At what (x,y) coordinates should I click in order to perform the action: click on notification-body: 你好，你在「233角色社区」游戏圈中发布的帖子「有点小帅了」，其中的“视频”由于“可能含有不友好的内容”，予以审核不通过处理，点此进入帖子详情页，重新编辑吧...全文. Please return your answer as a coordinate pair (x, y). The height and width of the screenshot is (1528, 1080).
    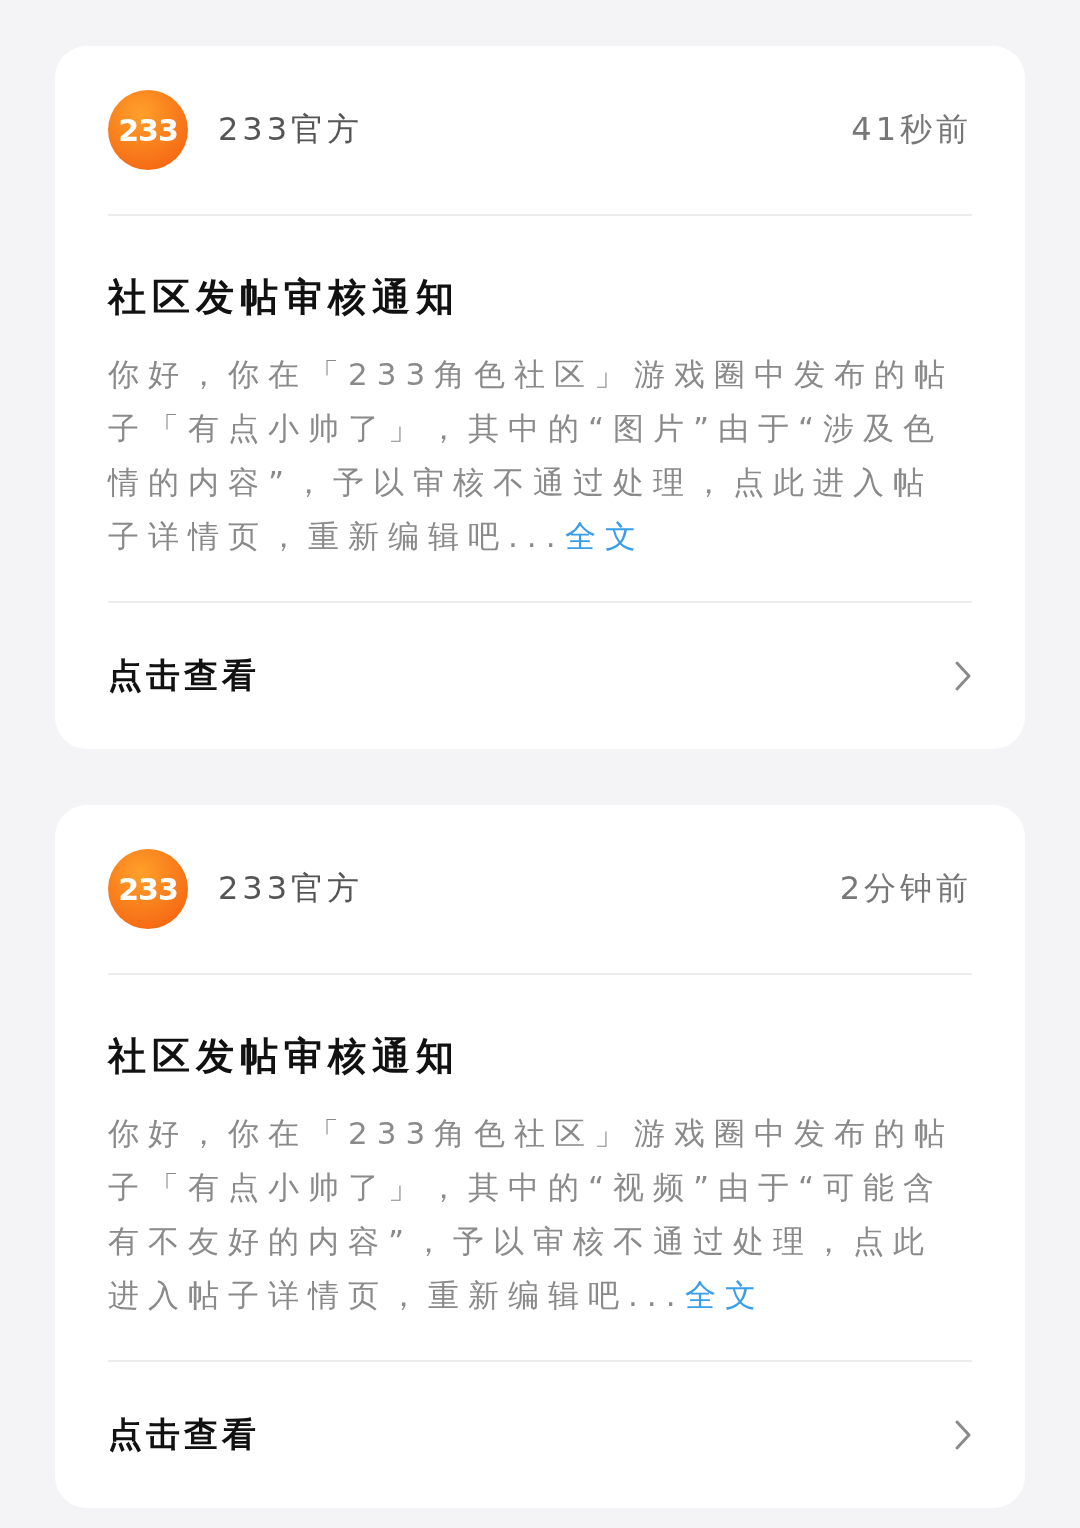
    Looking at the image, I should click on (532, 1214).